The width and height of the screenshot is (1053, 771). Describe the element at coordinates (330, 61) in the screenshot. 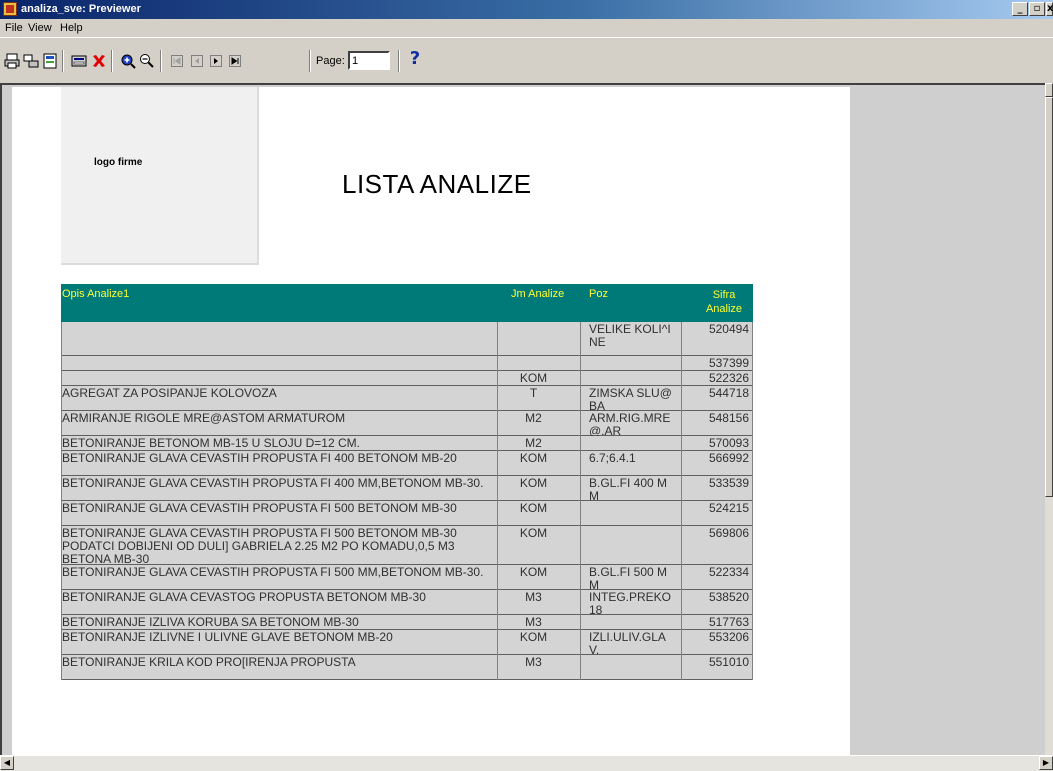

I see `page-label: Page:` at that location.